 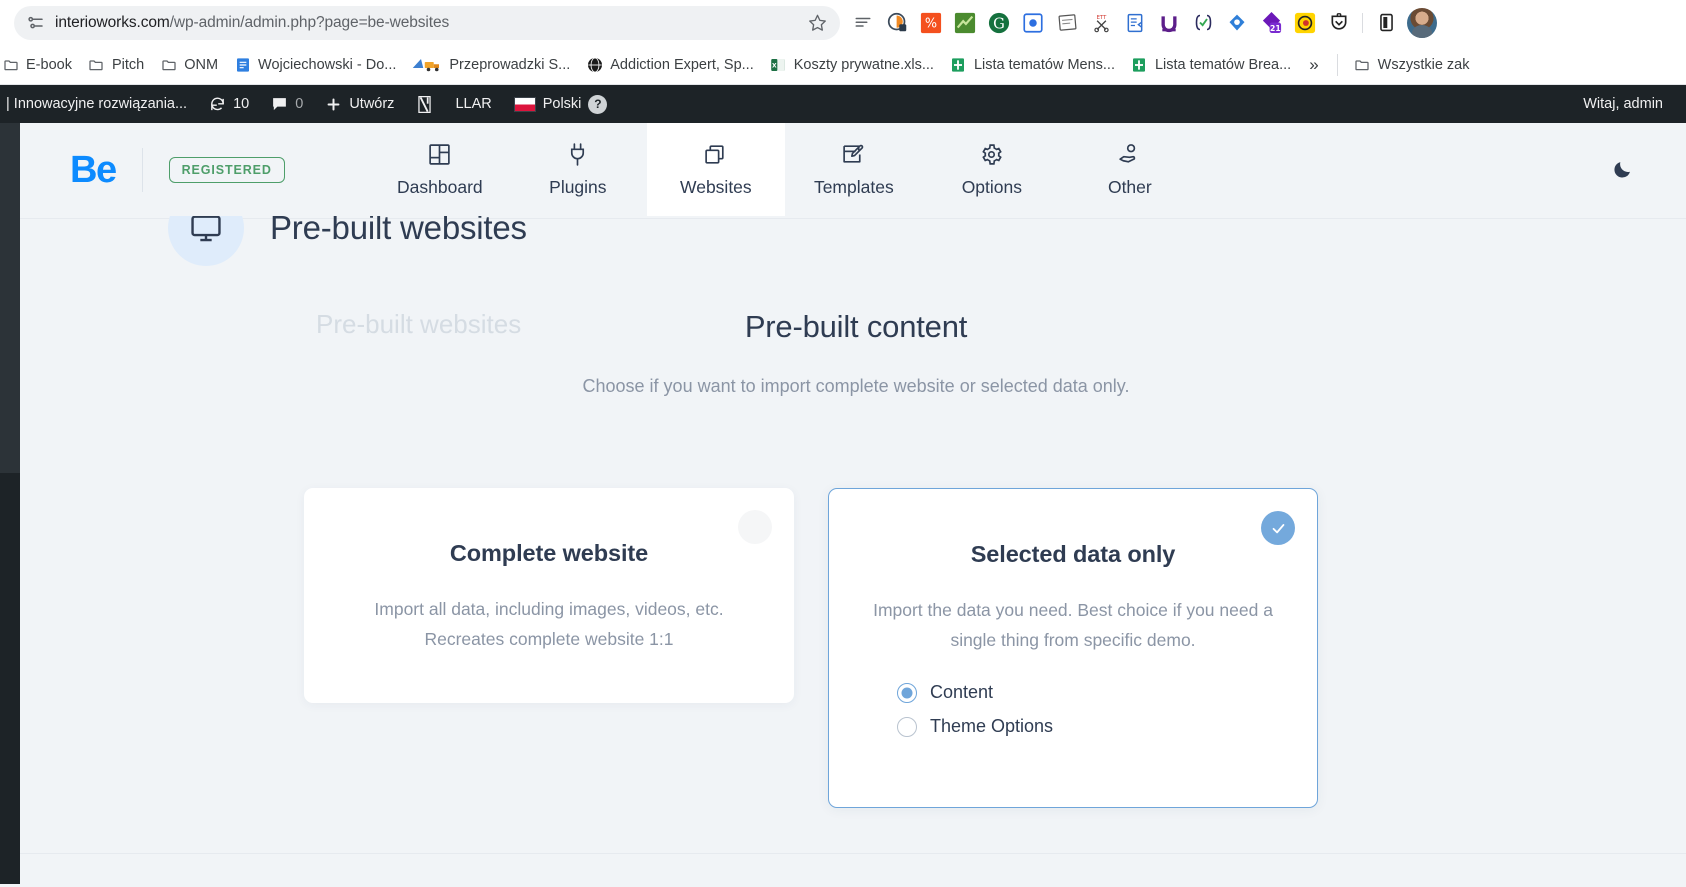 What do you see at coordinates (242, 64) in the screenshot?
I see `google-docs-icon` at bounding box center [242, 64].